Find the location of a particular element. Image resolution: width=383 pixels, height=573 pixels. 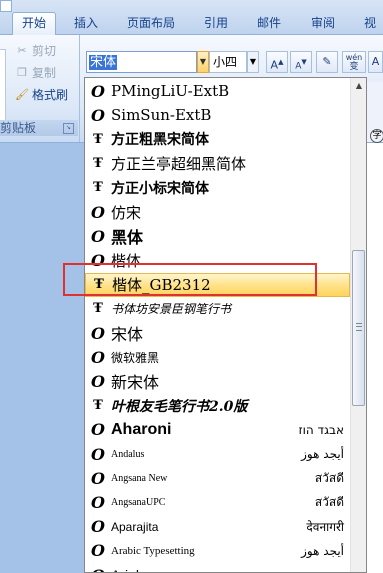

font-list-item-name: 新宋体 is located at coordinates (135, 383).